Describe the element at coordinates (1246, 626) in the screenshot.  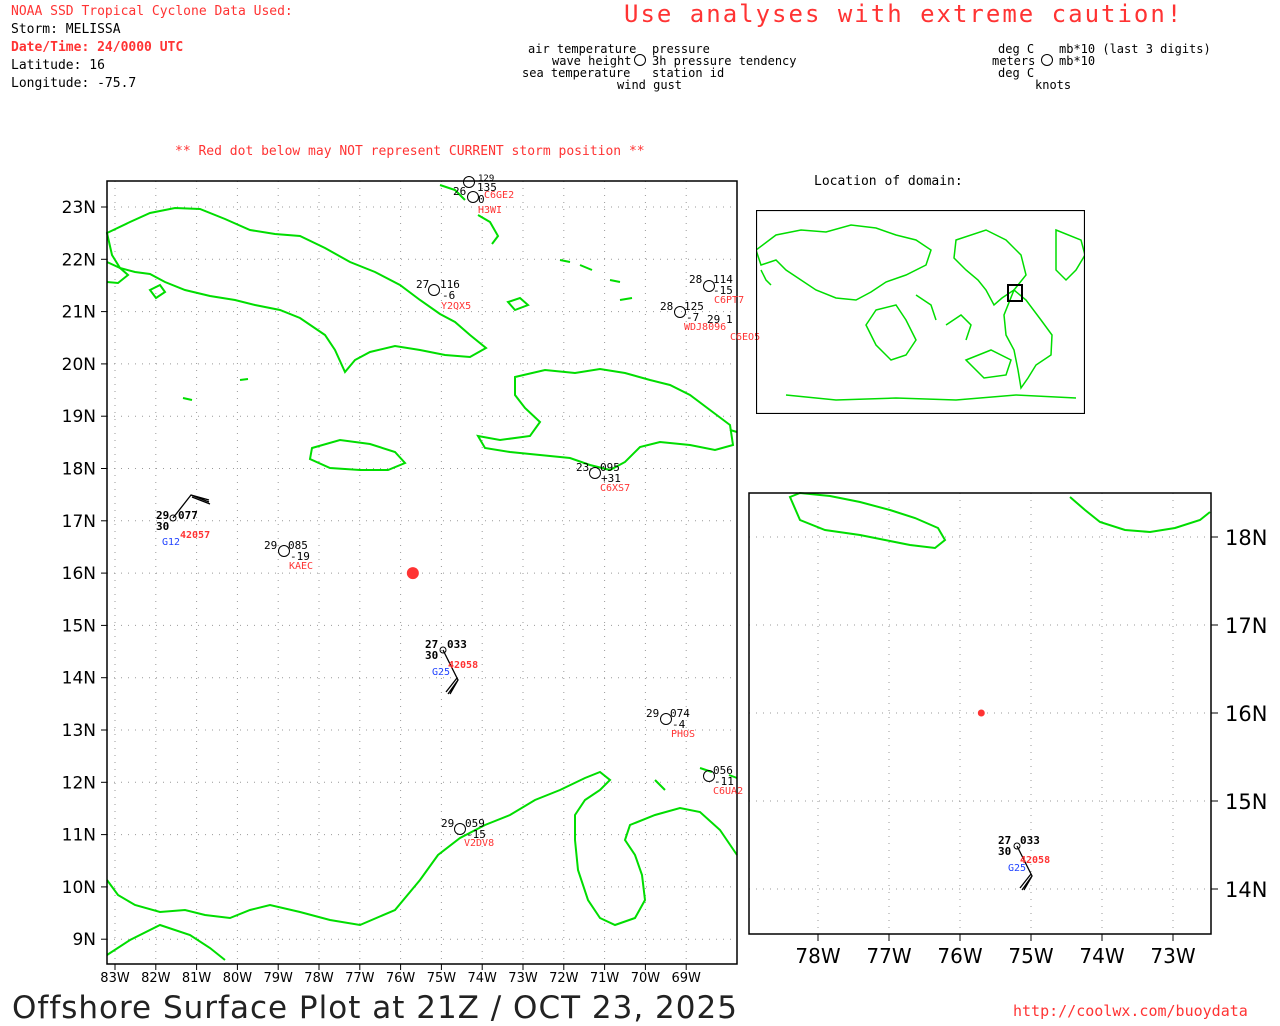
I see `lat-label: 17N` at that location.